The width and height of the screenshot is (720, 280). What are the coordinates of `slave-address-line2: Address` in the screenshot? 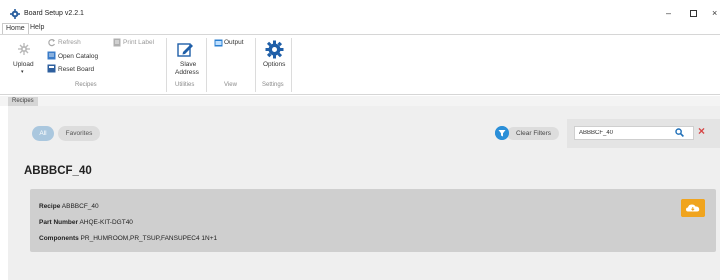 It's located at (187, 72).